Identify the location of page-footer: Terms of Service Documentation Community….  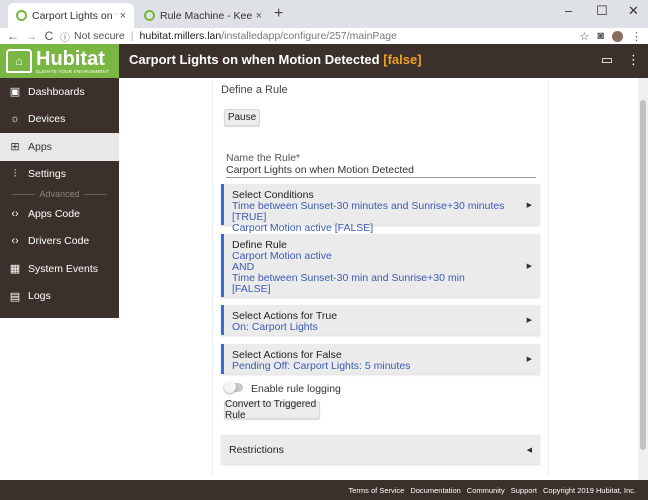
(324, 490).